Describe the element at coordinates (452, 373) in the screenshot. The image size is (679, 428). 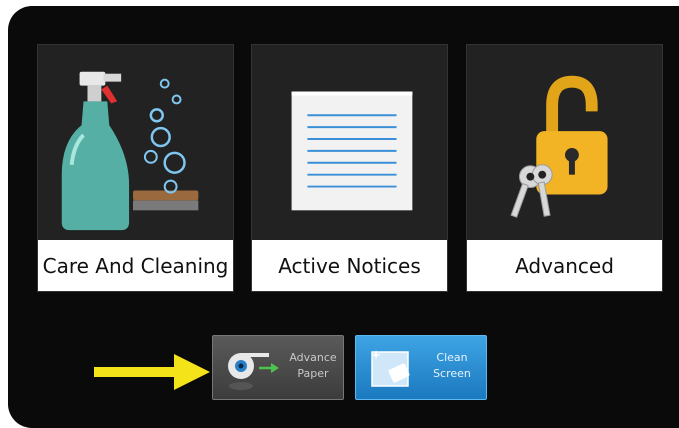
I see `clean-screen-label-line2: Screen` at that location.